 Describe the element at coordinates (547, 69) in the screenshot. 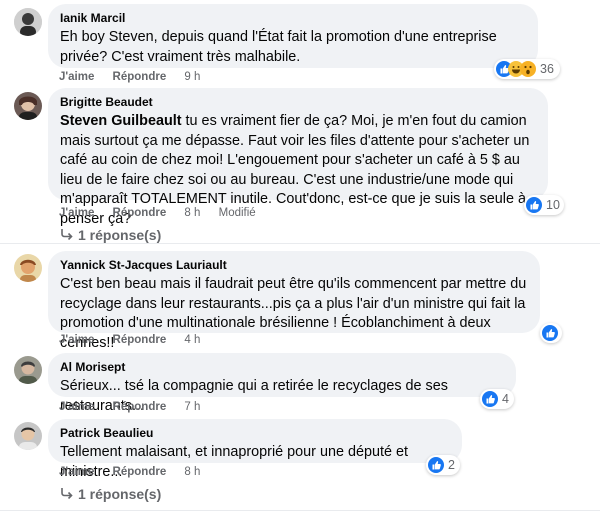

I see `reaction-count: 36` at that location.